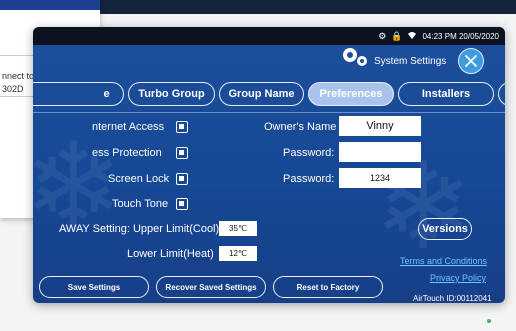 The width and height of the screenshot is (516, 331). Describe the element at coordinates (351, 94) in the screenshot. I see `tab-preferences: Preferences` at that location.